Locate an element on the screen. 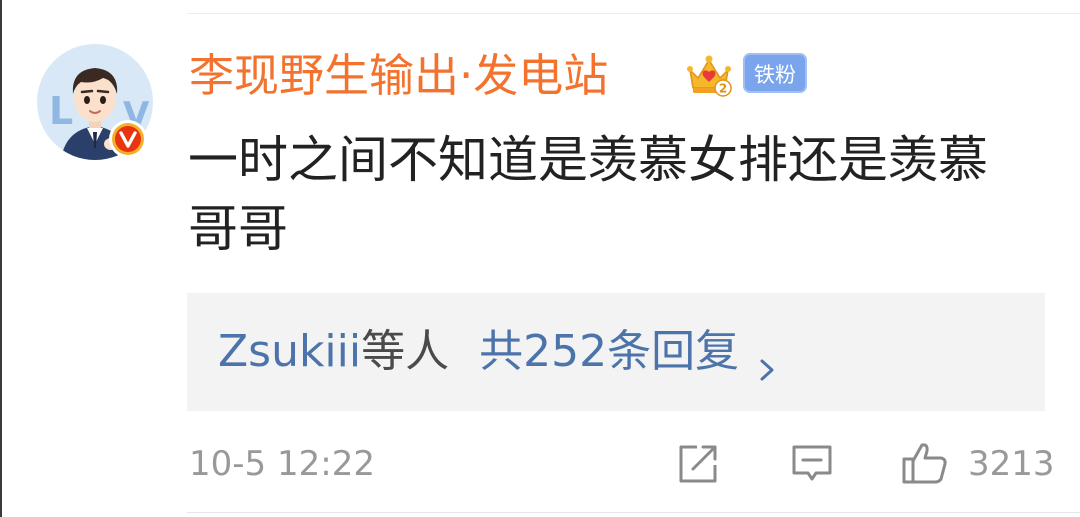  reply-count: 共252条回复 is located at coordinates (609, 351).